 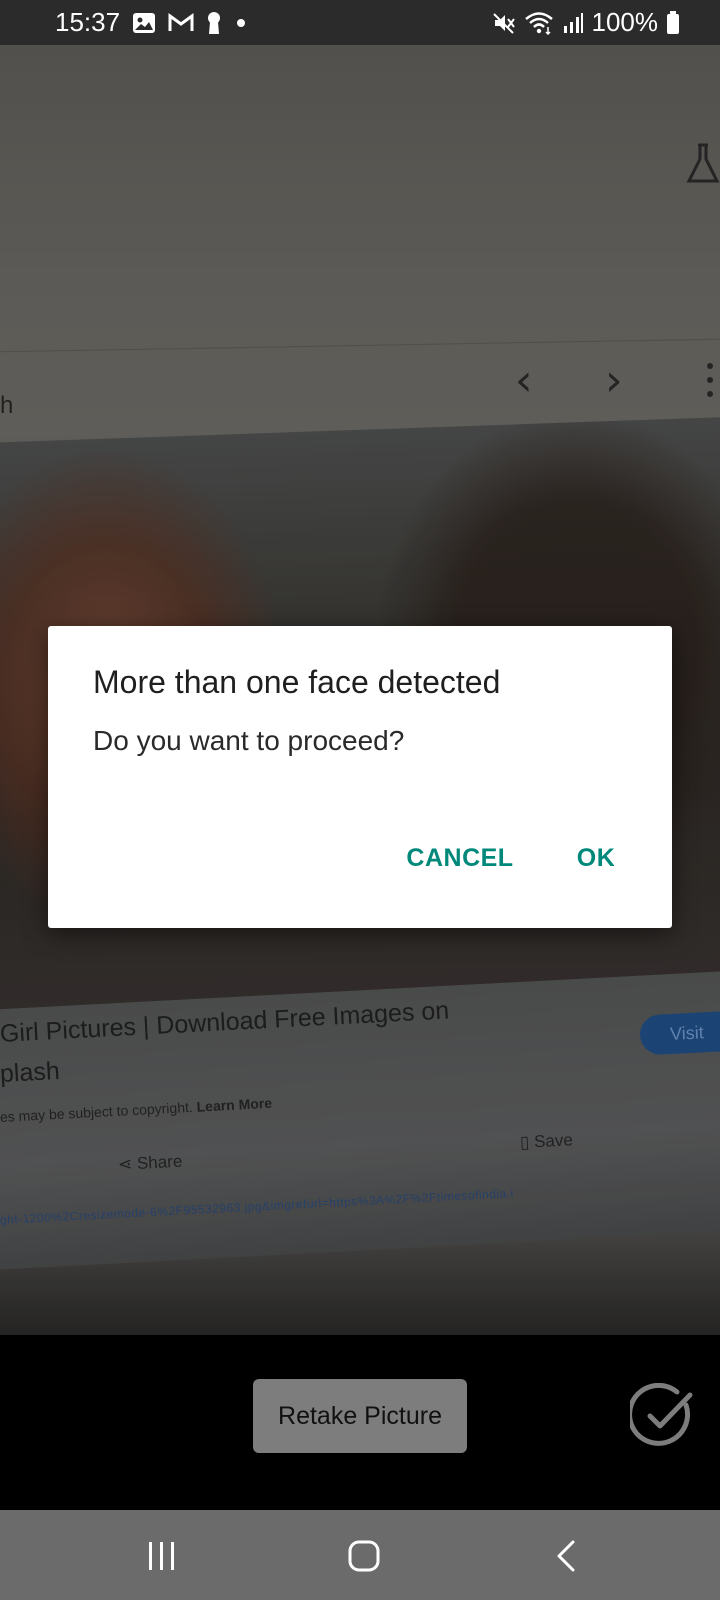 I want to click on gallery-icon, so click(x=144, y=23).